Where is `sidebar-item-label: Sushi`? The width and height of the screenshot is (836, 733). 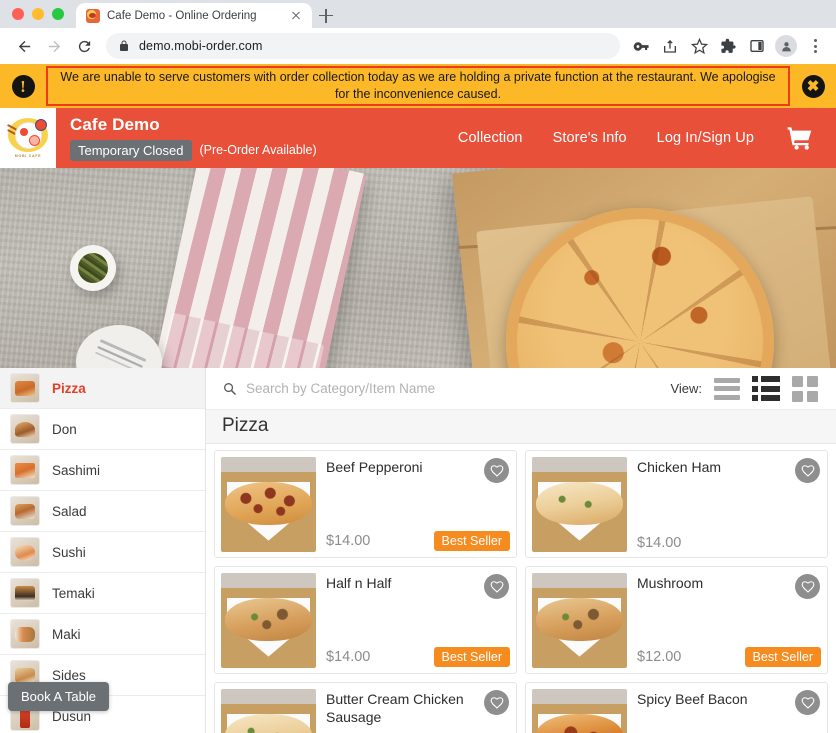 sidebar-item-label: Sushi is located at coordinates (69, 552).